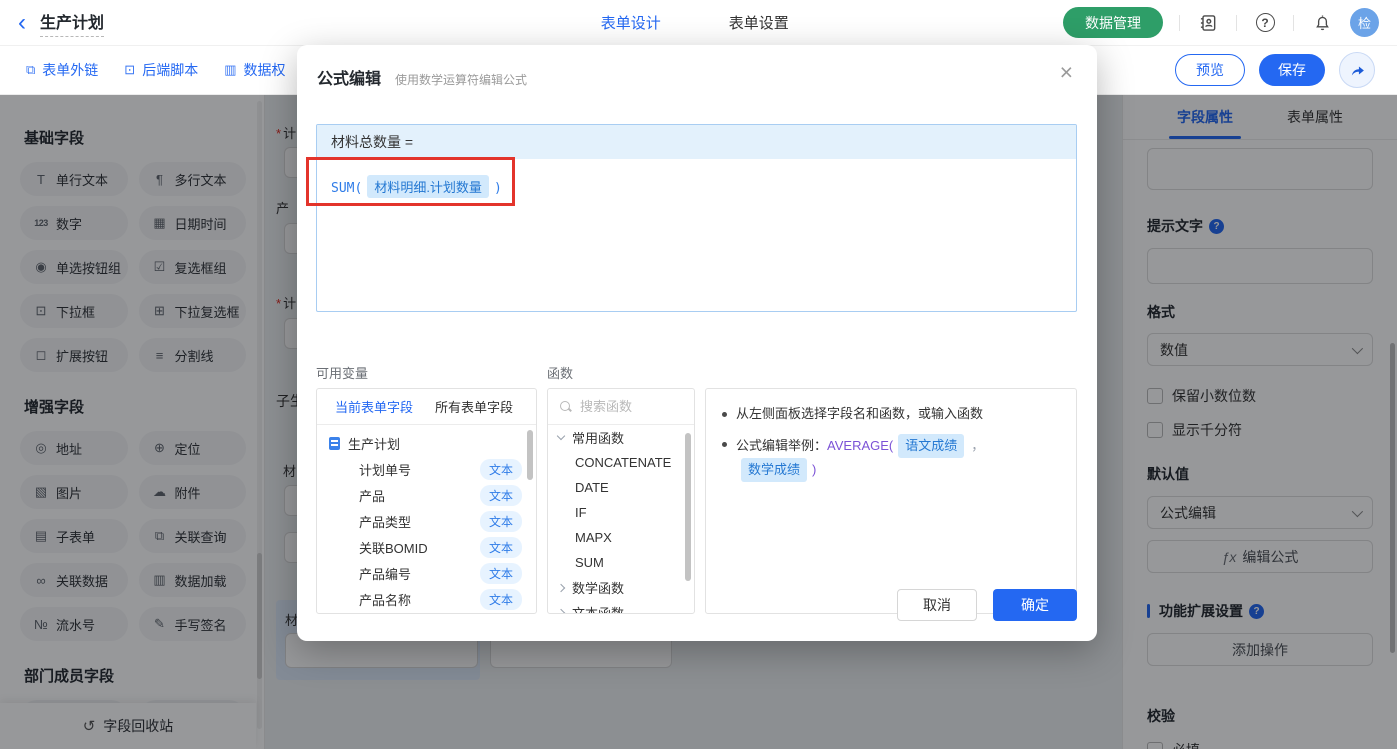 This screenshot has height=749, width=1397. Describe the element at coordinates (621, 462) in the screenshot. I see `function-item-concatenate: CONCATENATE` at that location.